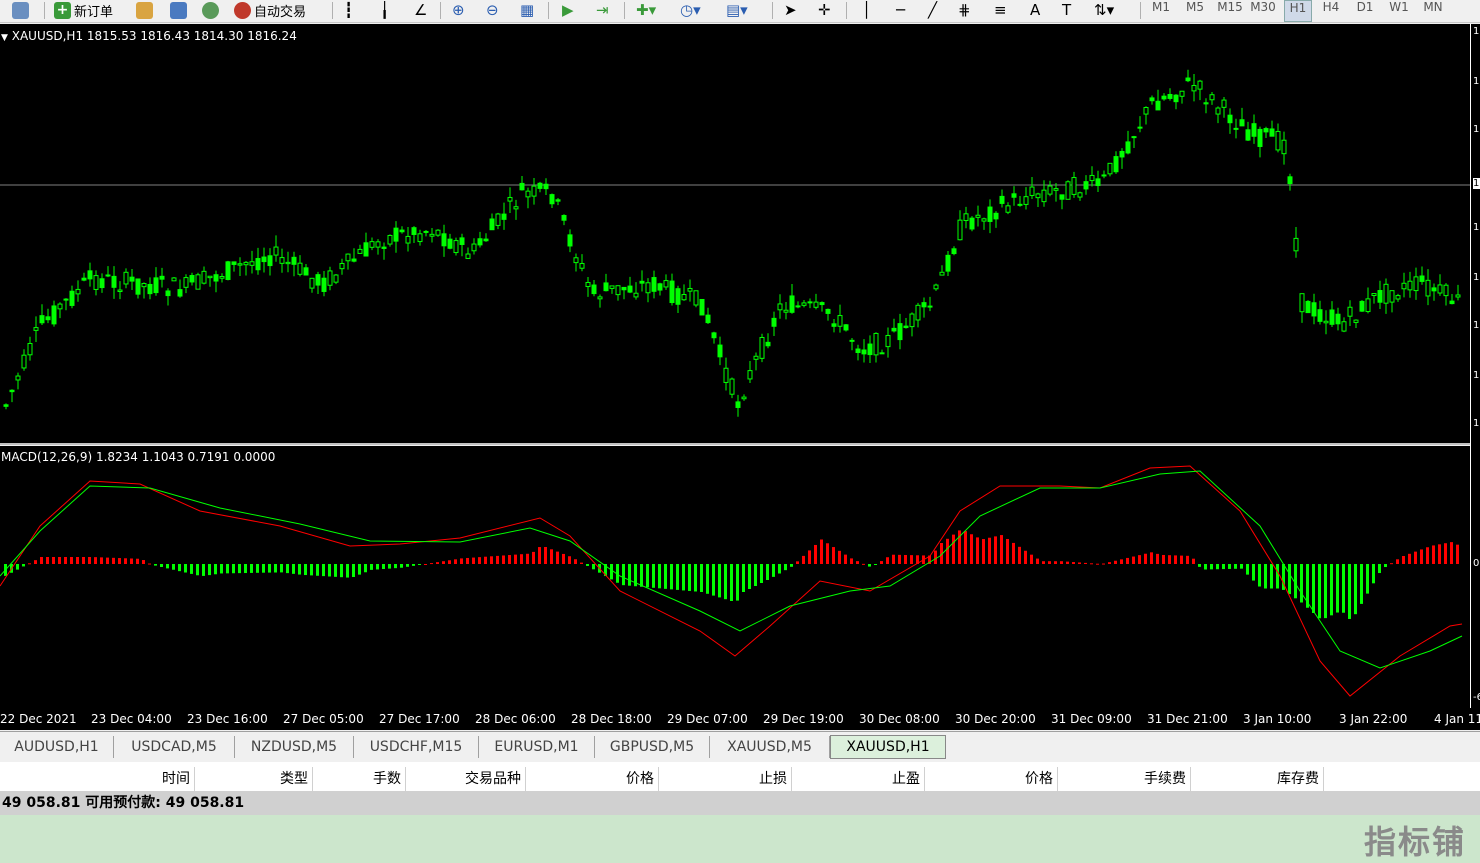 This screenshot has width=1480, height=863. I want to click on timeframe-h1: H1, so click(1298, 11).